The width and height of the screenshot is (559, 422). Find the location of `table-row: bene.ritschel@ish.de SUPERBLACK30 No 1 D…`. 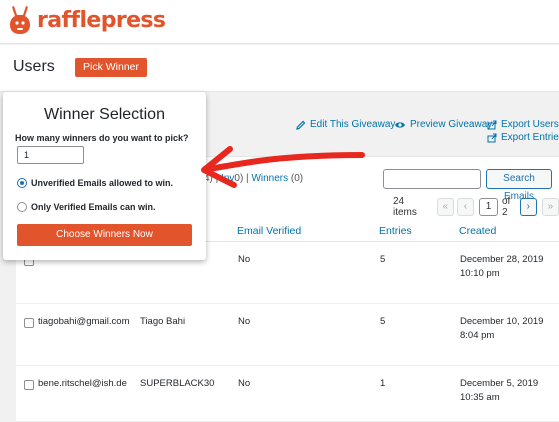

table-row: bene.ritschel@ish.de SUPERBLACK30 No 1 D… is located at coordinates (287, 394).